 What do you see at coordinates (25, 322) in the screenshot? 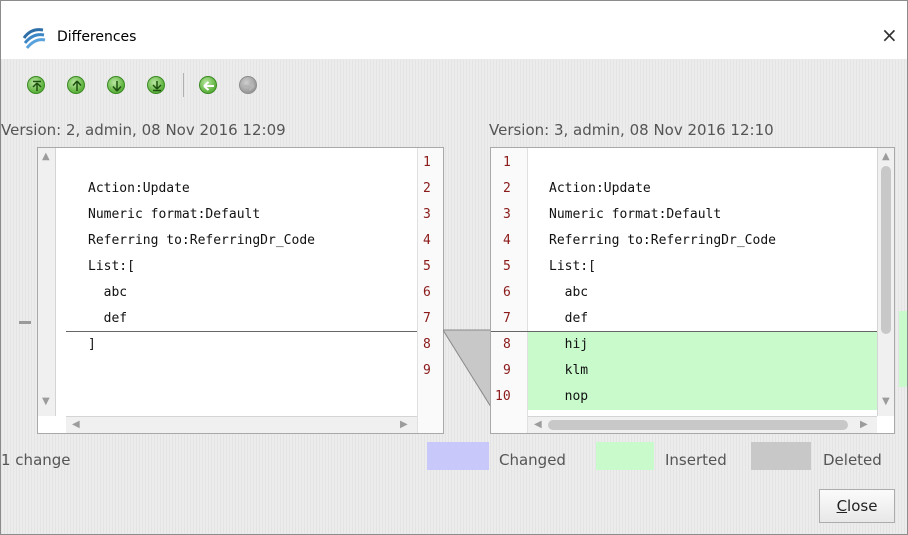
I see `left-overview-marker` at bounding box center [25, 322].